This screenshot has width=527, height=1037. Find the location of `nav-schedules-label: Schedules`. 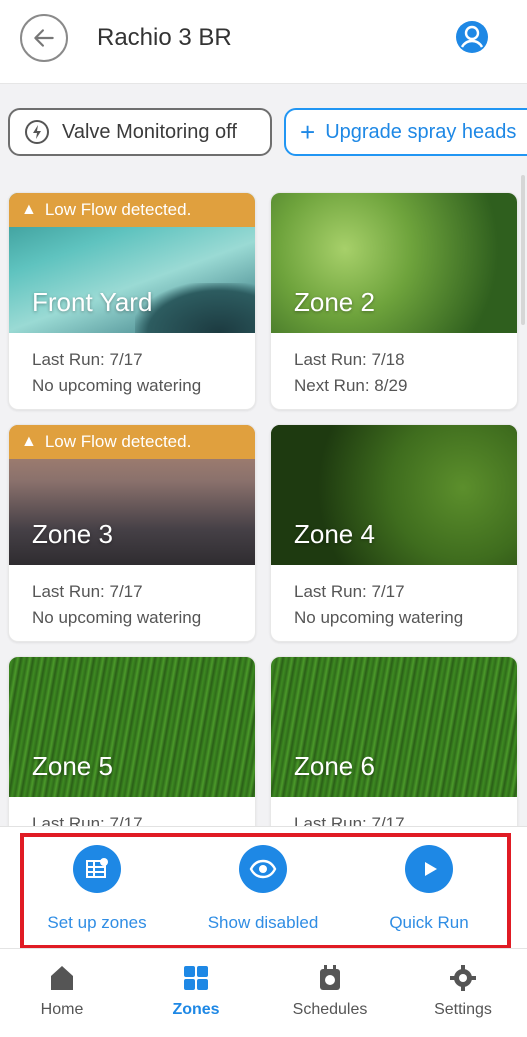

nav-schedules-label: Schedules is located at coordinates (330, 1009).